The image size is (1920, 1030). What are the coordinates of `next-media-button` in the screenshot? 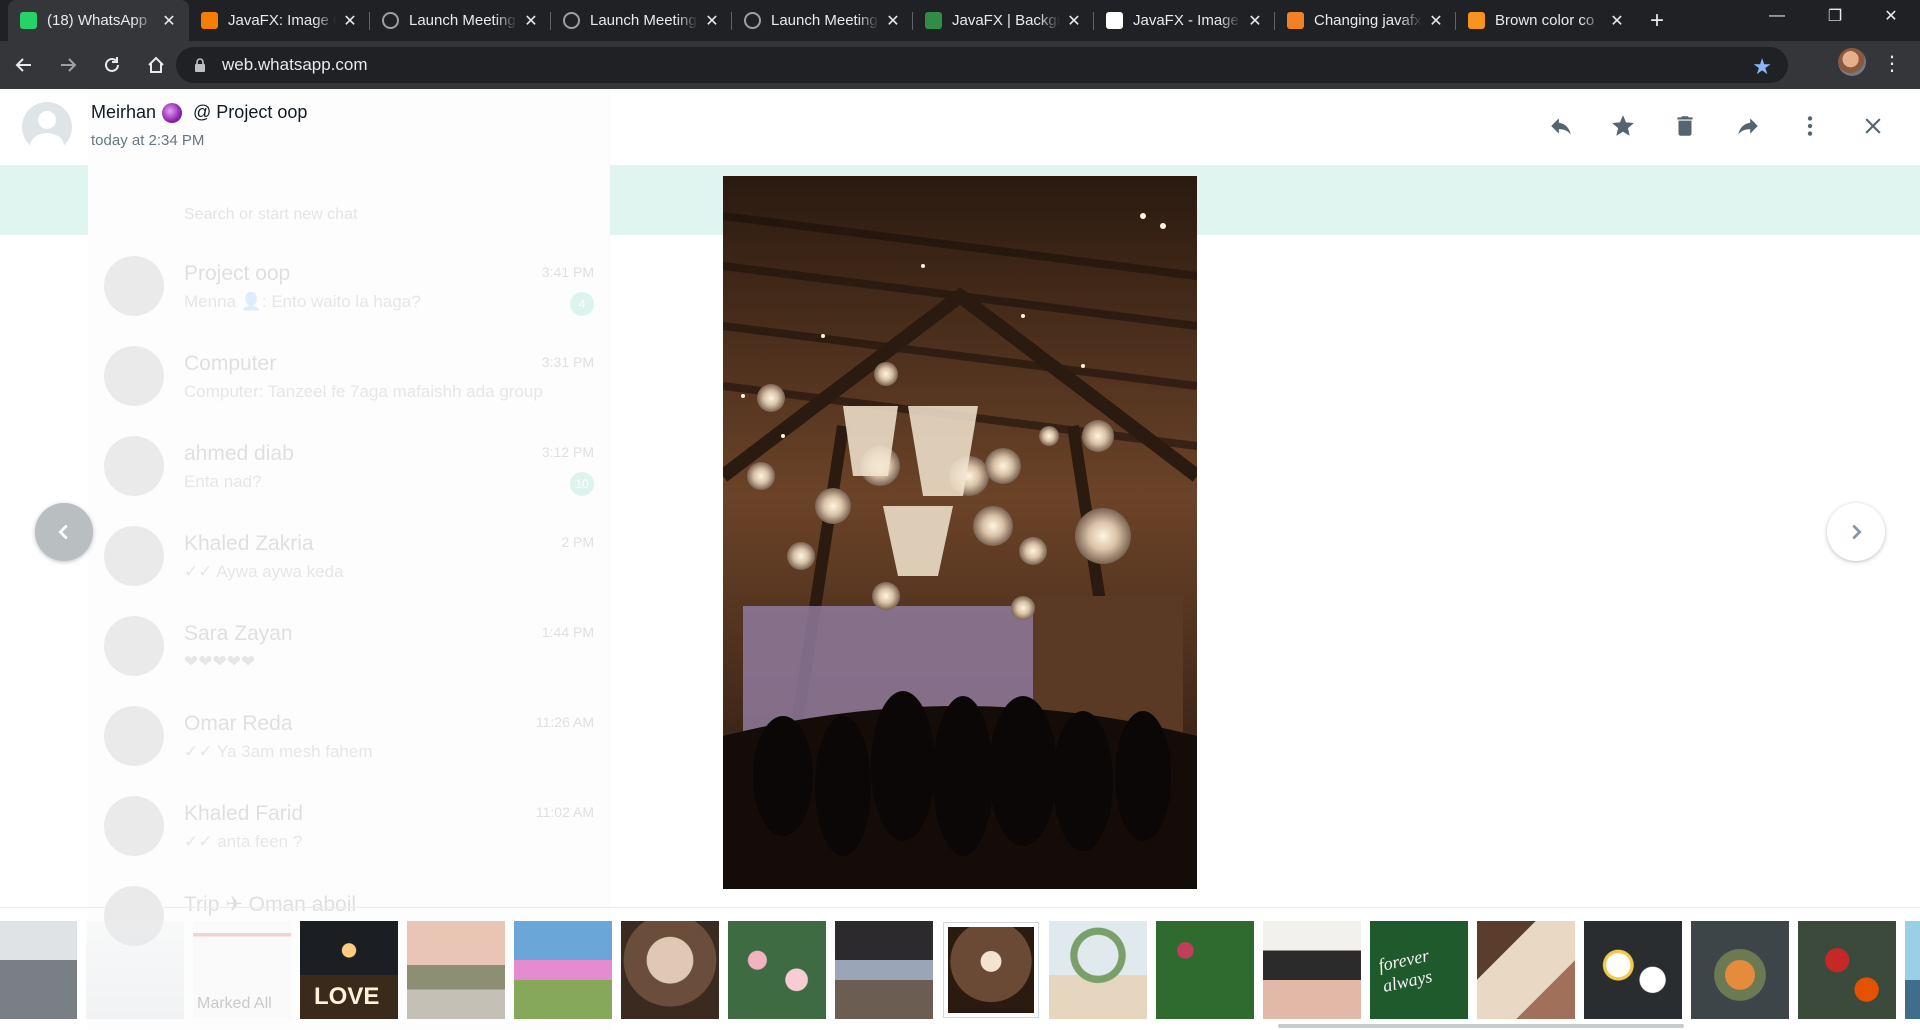 It's located at (1856, 532).